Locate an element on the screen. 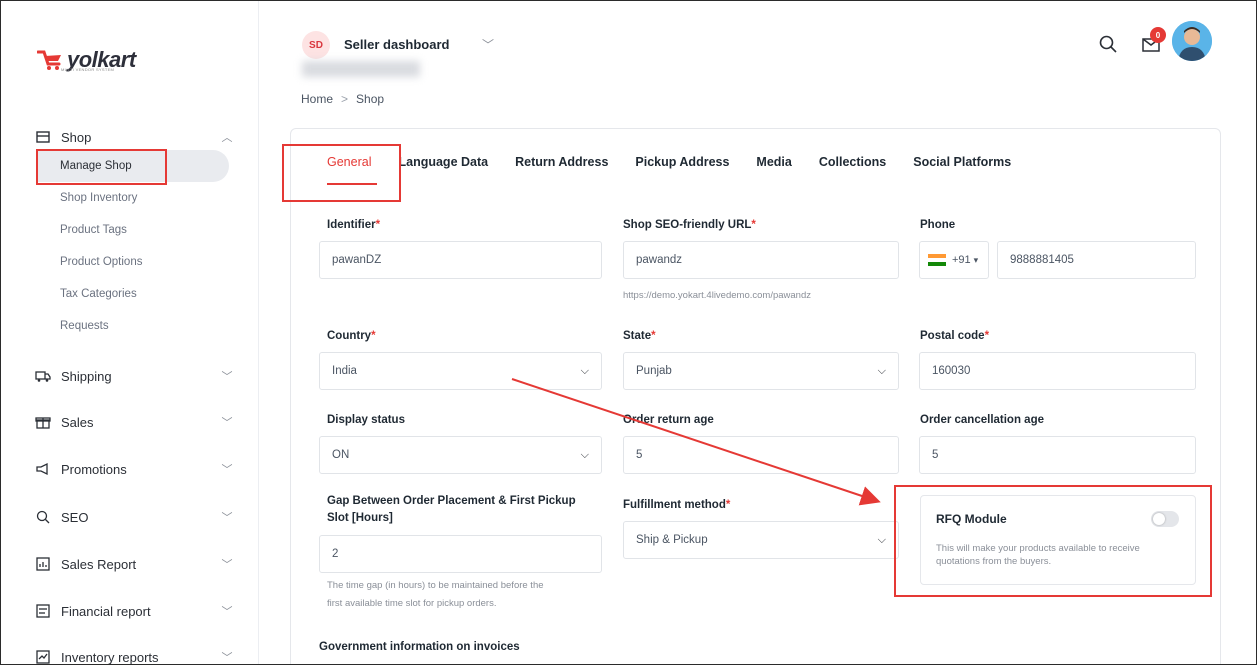 This screenshot has height=665, width=1257. sidebar-section-sales-report: Sales Report ﹀ is located at coordinates (134, 564).